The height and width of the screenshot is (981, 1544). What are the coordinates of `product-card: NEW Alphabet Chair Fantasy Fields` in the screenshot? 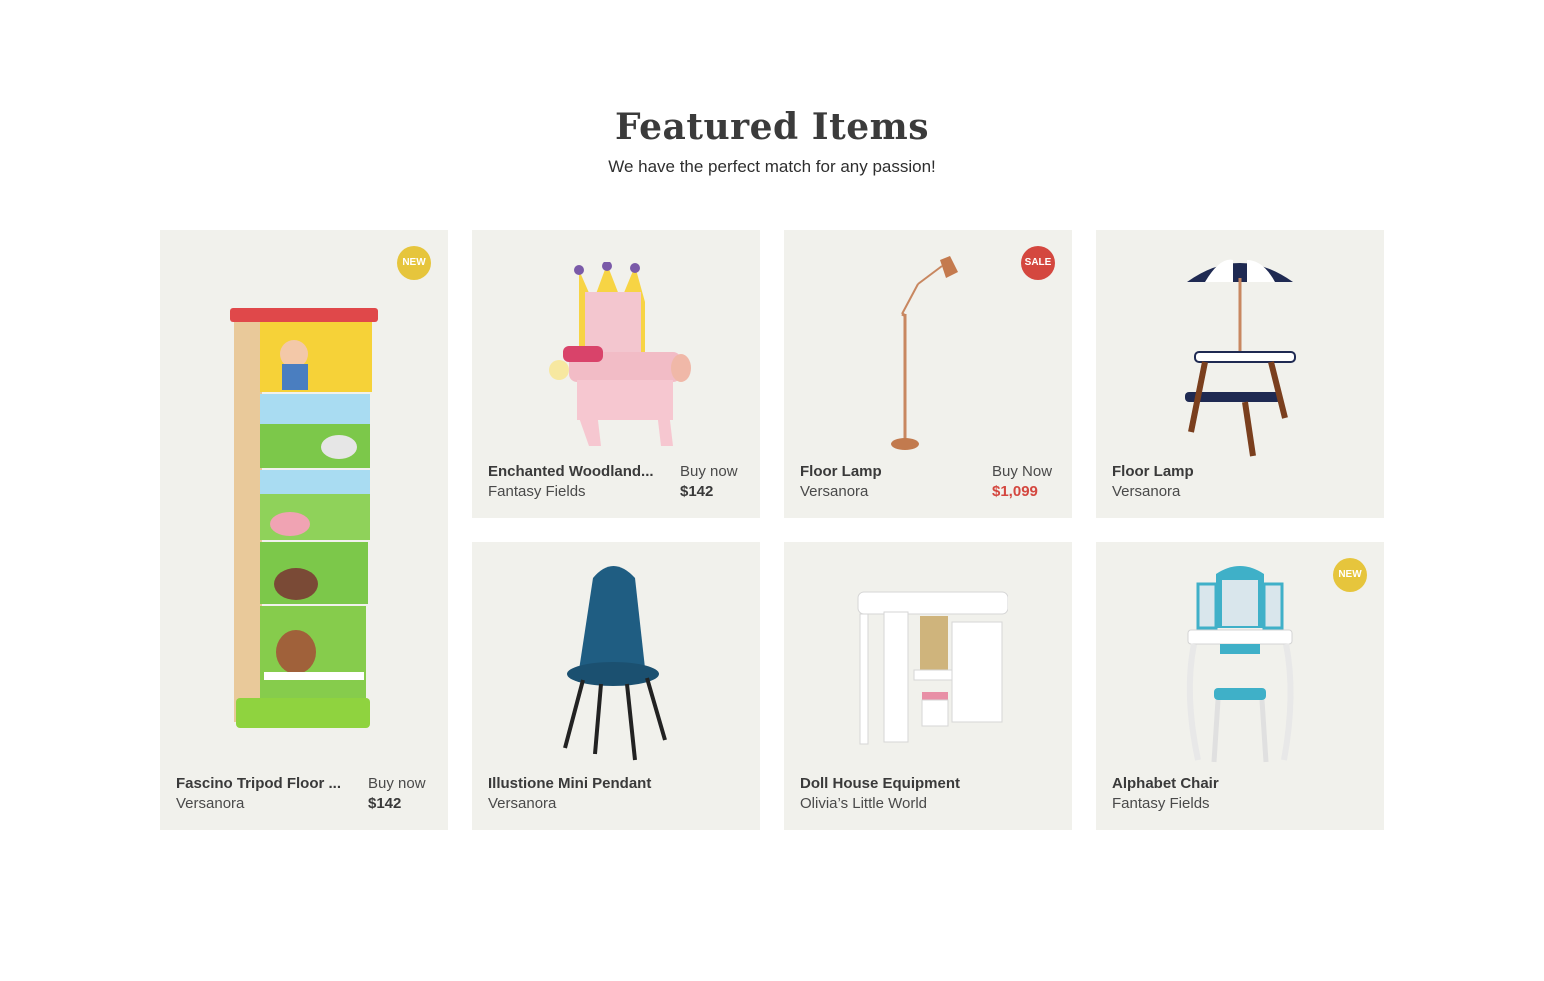 It's located at (1240, 686).